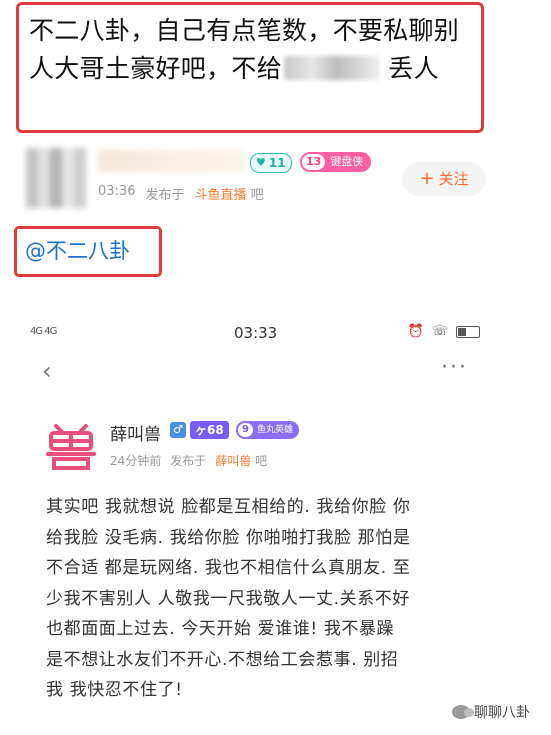 The width and height of the screenshot is (551, 735). What do you see at coordinates (220, 629) in the screenshot?
I see `post-body-line: 也都面面上过去. 今天开始 爱谁谁! 我不暴躁` at bounding box center [220, 629].